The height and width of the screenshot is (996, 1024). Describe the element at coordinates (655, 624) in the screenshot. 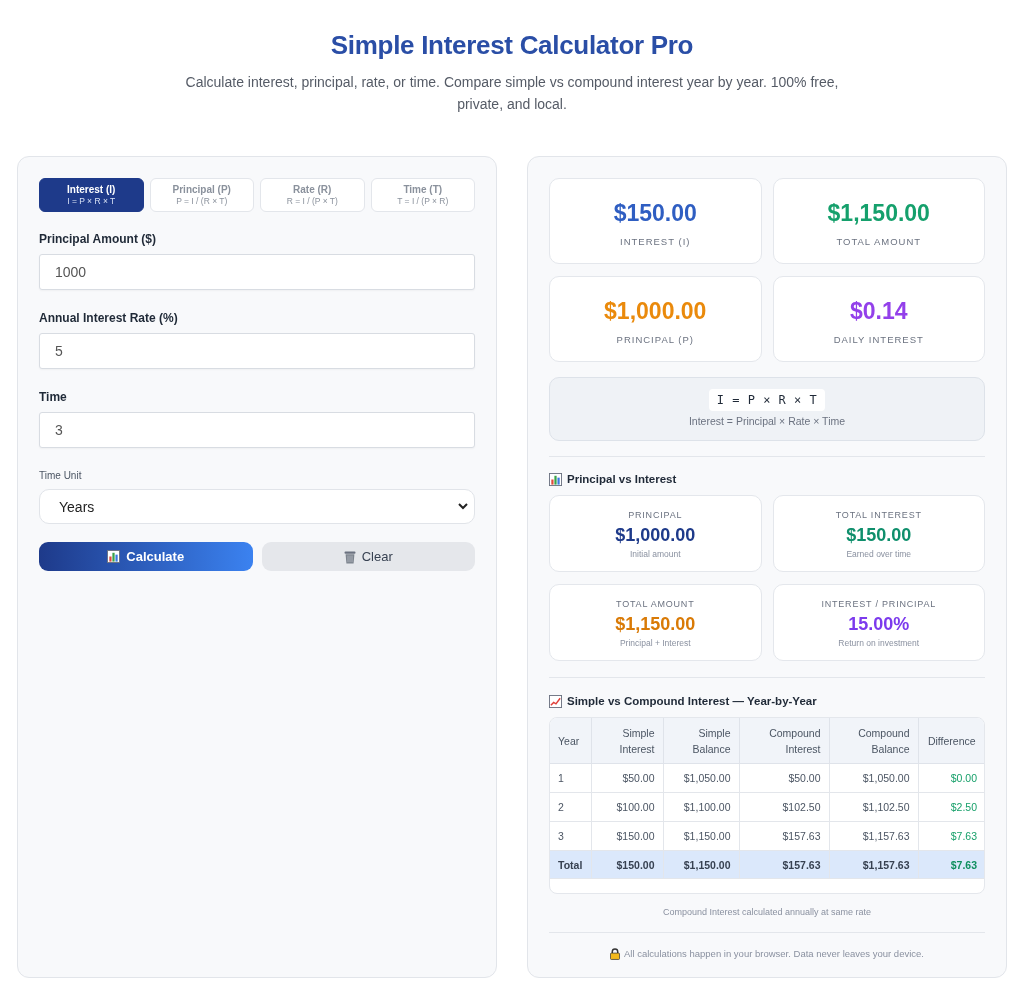

I see `breakdown-value: $1,150.00` at that location.